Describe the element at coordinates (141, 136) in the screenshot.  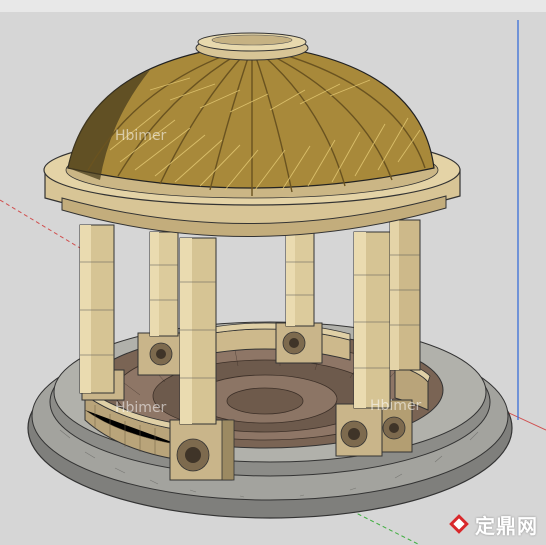
I see `ghost-watermark-1: Hbimer` at that location.